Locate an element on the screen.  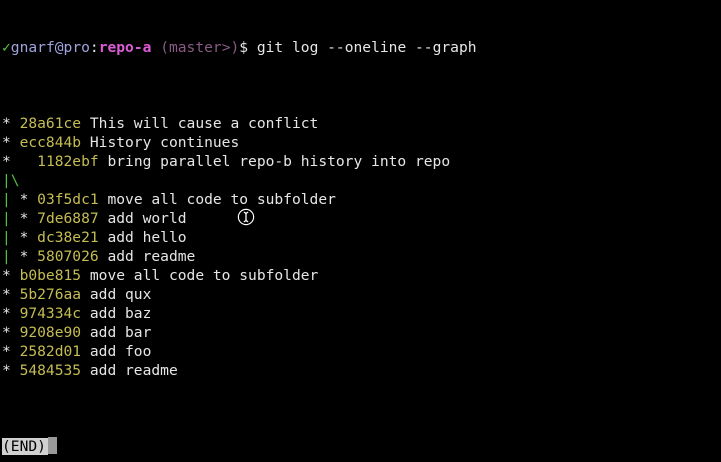
prompt-colon: : is located at coordinates (94, 47).